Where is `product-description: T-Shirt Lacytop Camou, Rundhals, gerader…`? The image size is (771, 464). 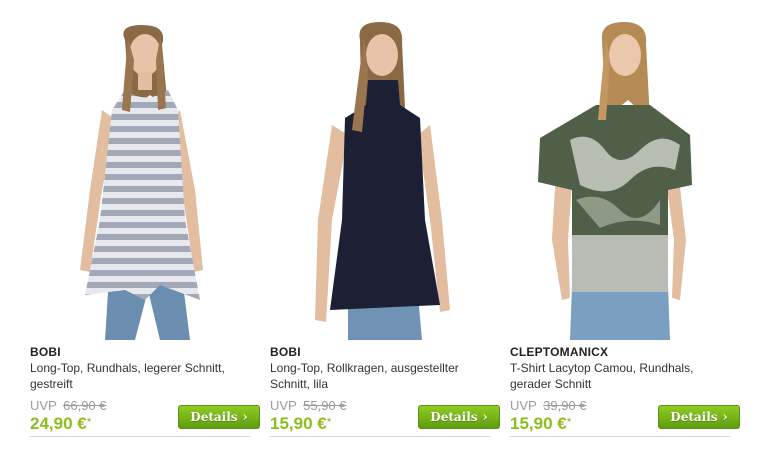 product-description: T-Shirt Lacytop Camou, Rundhals, gerader… is located at coordinates (620, 376).